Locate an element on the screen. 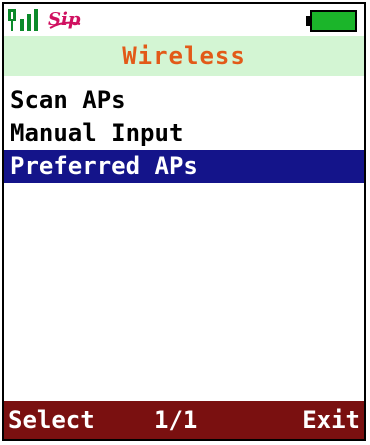 Image resolution: width=370 pixels, height=445 pixels. exit-softkey: Exit is located at coordinates (331, 420).